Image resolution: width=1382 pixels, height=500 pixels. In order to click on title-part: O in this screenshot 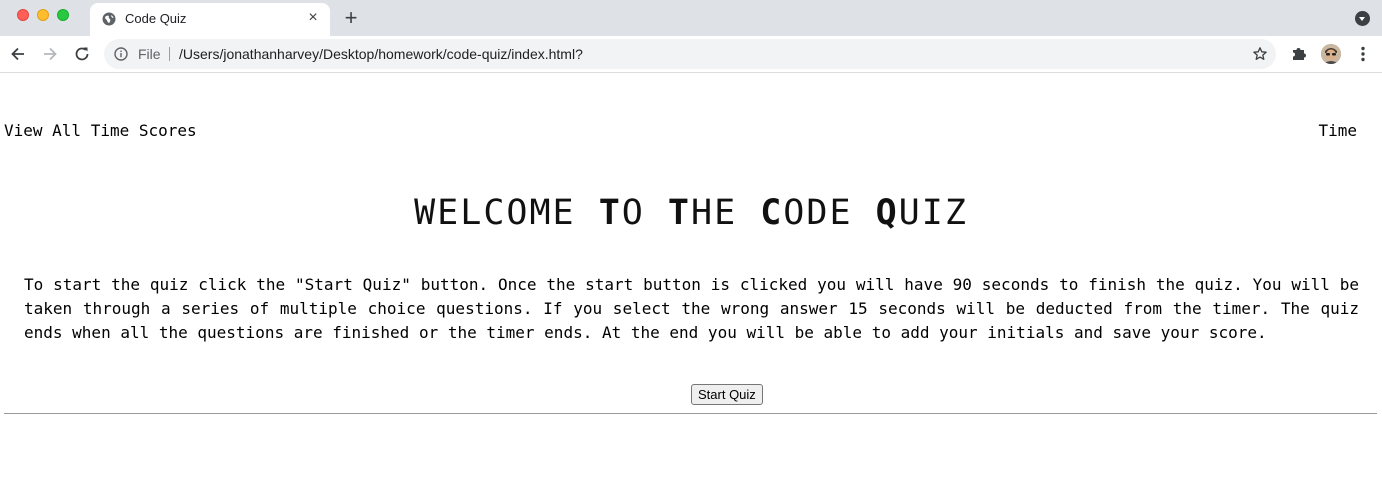, I will do `click(644, 213)`.